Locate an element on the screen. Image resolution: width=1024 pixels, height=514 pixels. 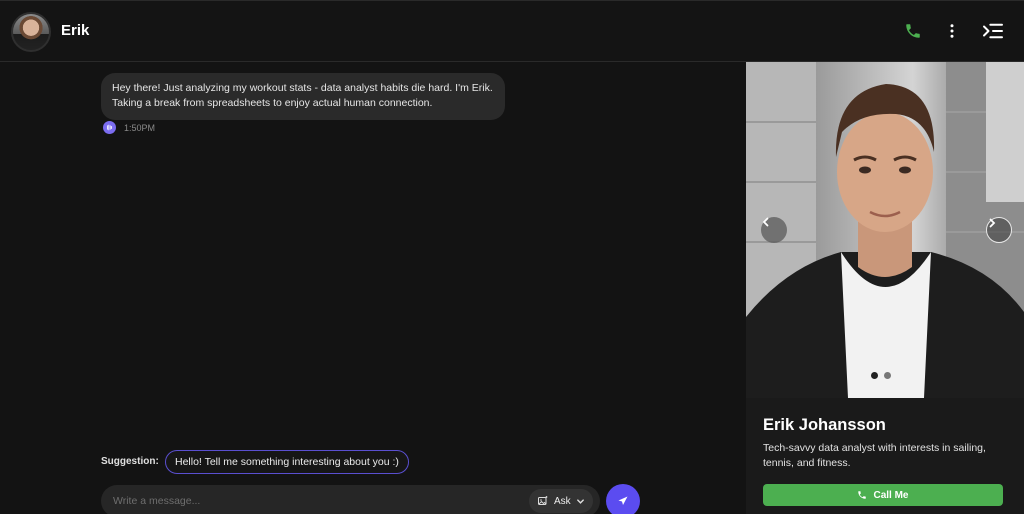
contact-name: Erik is located at coordinates (75, 30).